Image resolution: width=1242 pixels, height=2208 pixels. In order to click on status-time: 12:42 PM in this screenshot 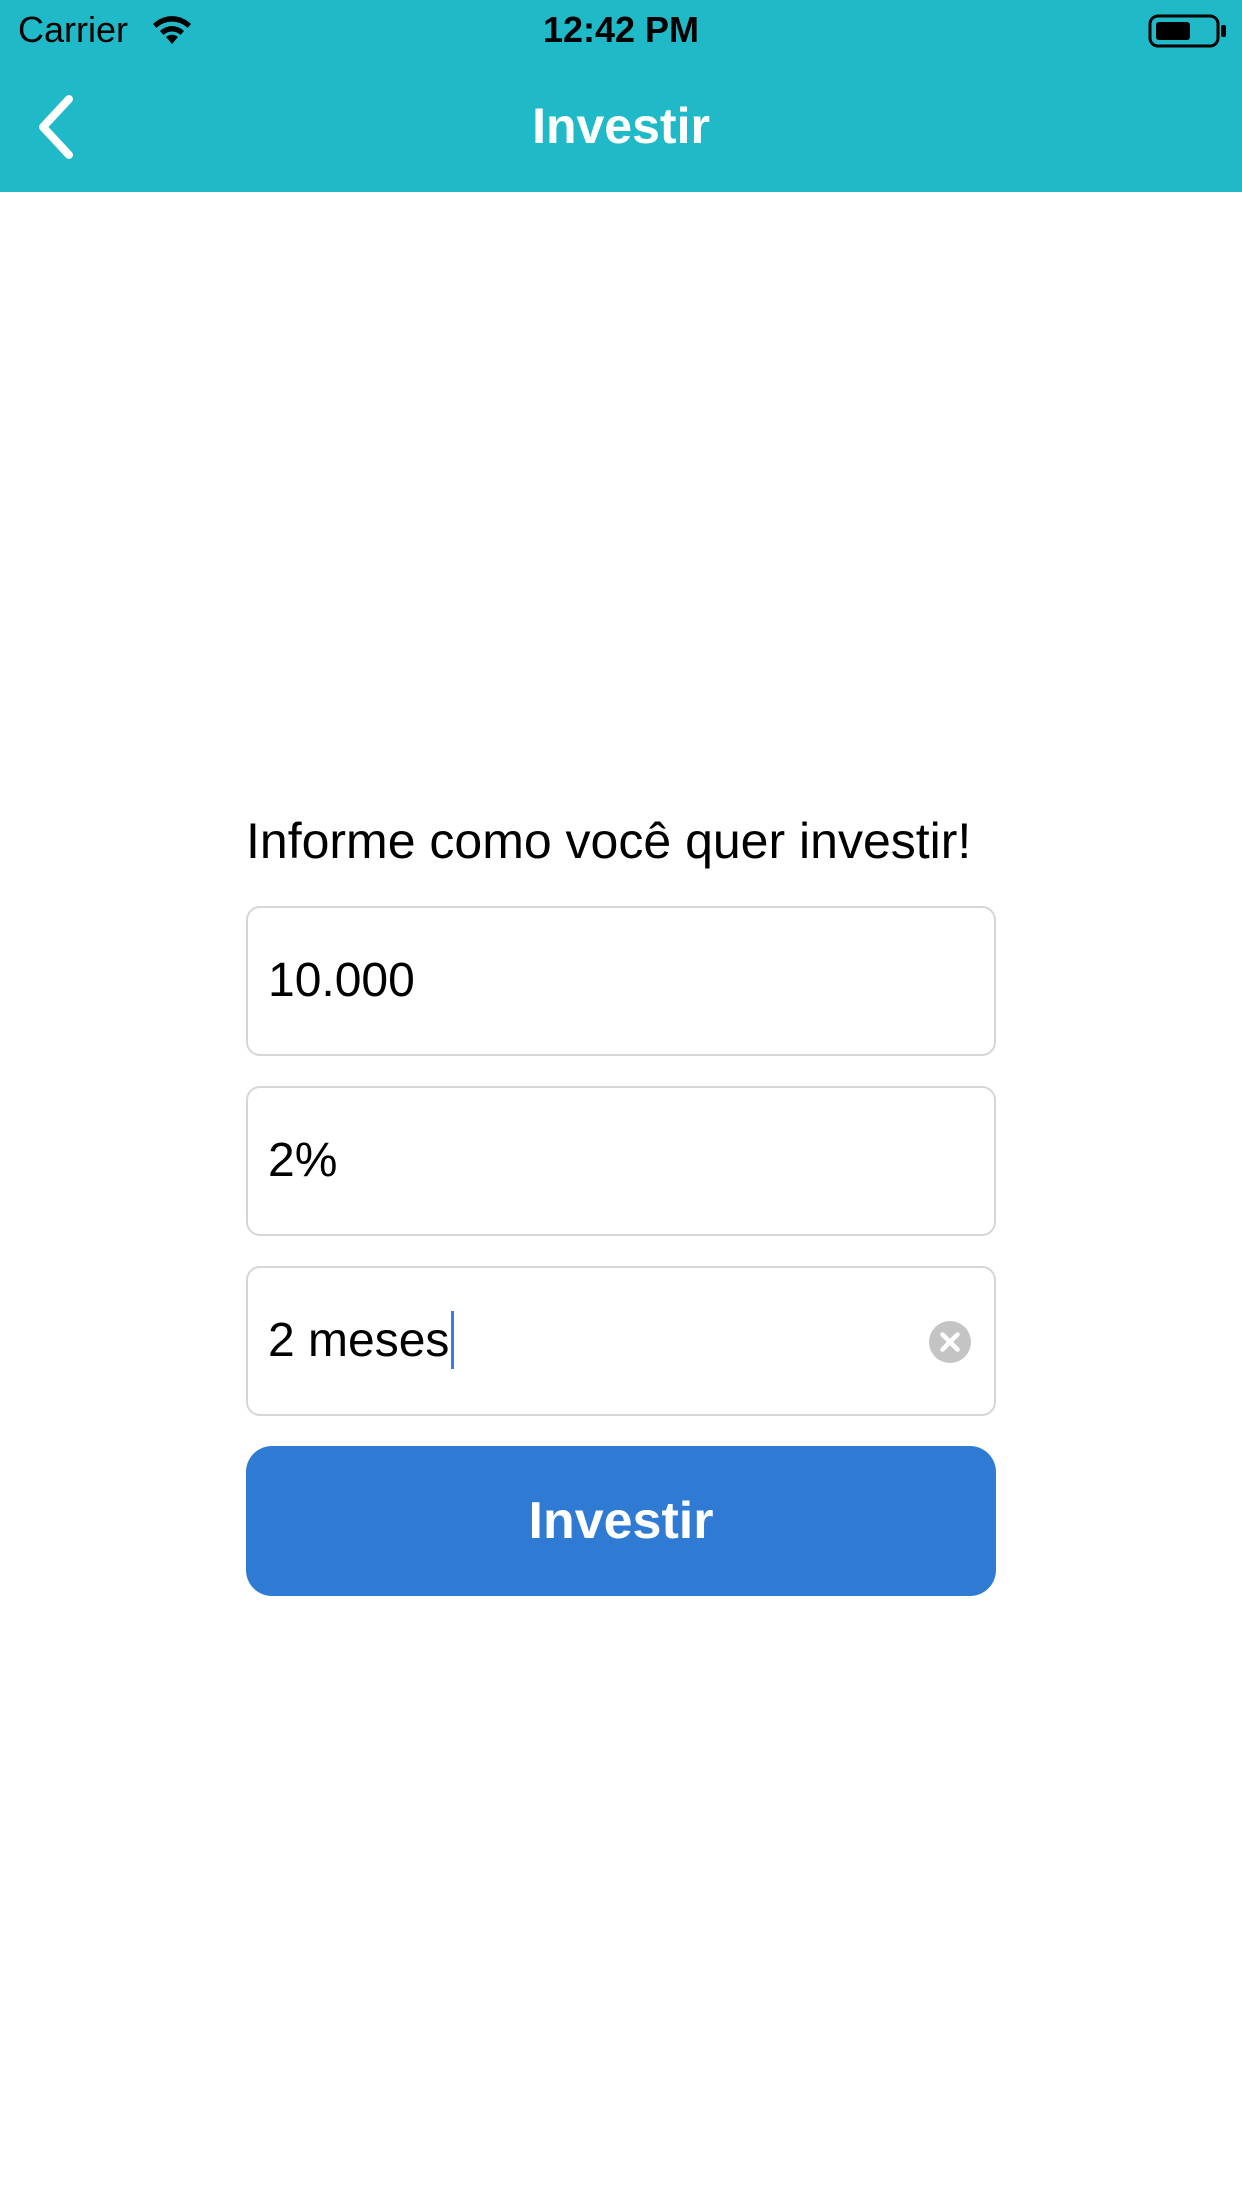, I will do `click(621, 29)`.